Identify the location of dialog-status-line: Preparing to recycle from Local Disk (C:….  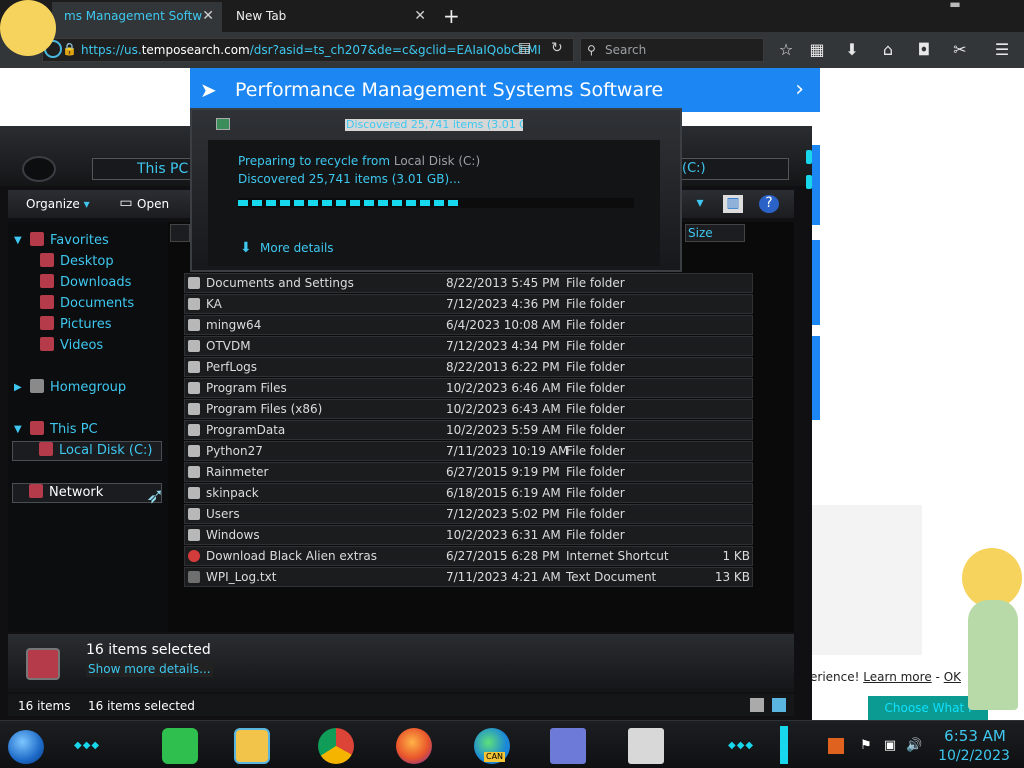
(359, 161).